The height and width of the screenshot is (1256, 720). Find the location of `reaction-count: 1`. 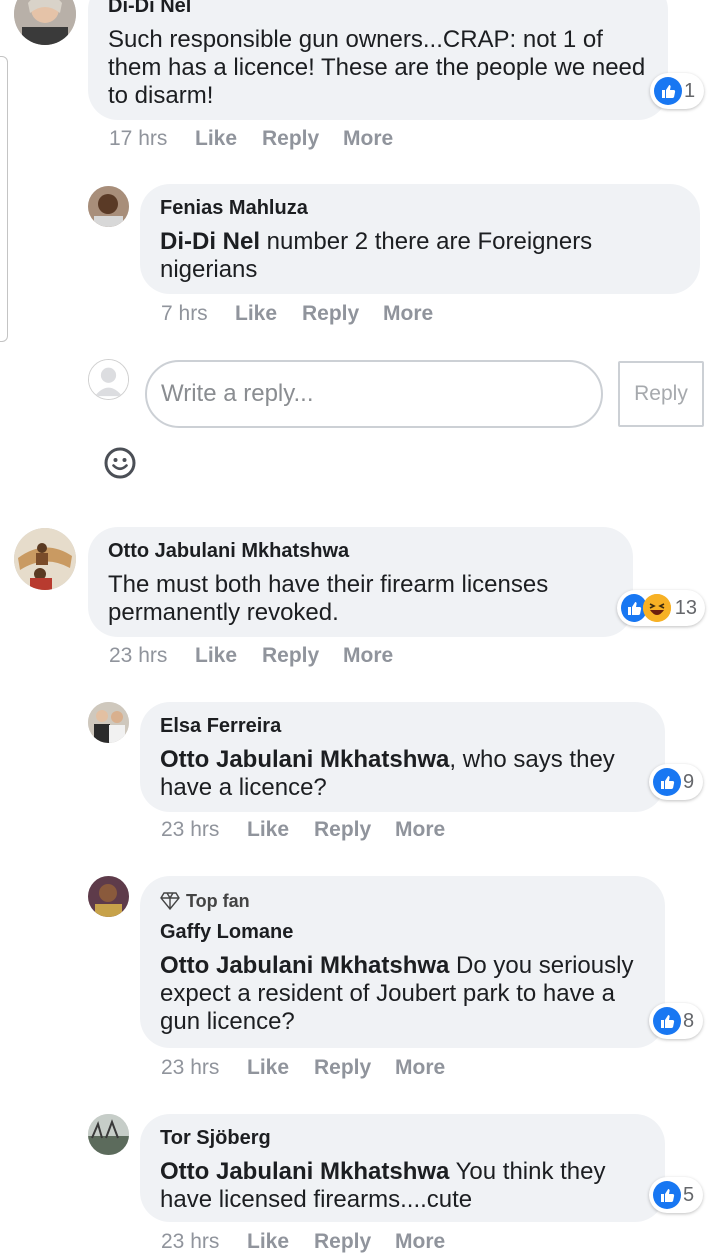

reaction-count: 1 is located at coordinates (690, 90).